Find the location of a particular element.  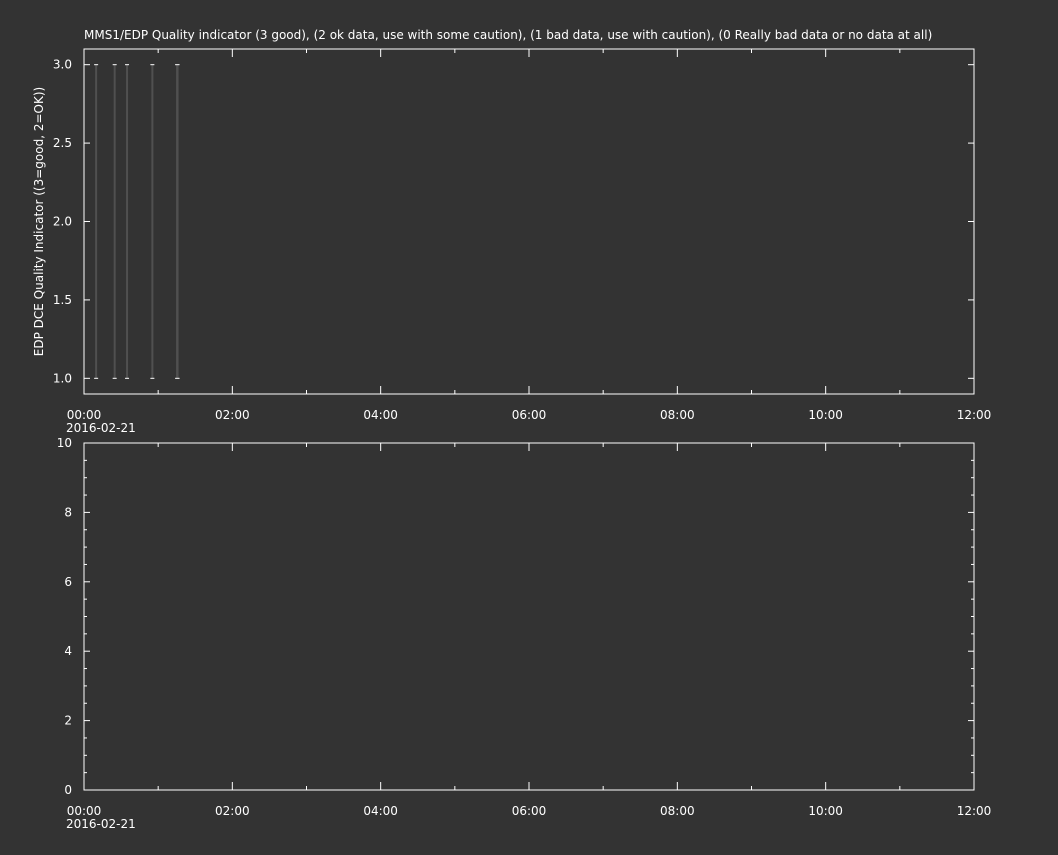

y-tick-label-1-1: 2 is located at coordinates (68, 721).